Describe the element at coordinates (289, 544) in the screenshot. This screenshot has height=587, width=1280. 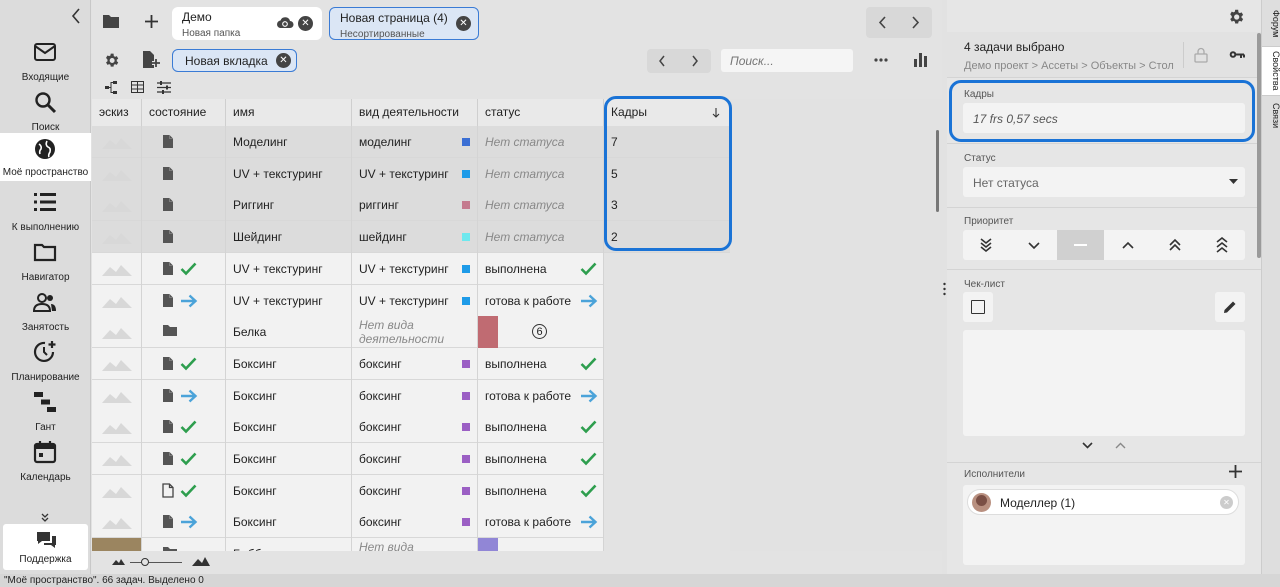
I see `name-cell: Бибби` at that location.